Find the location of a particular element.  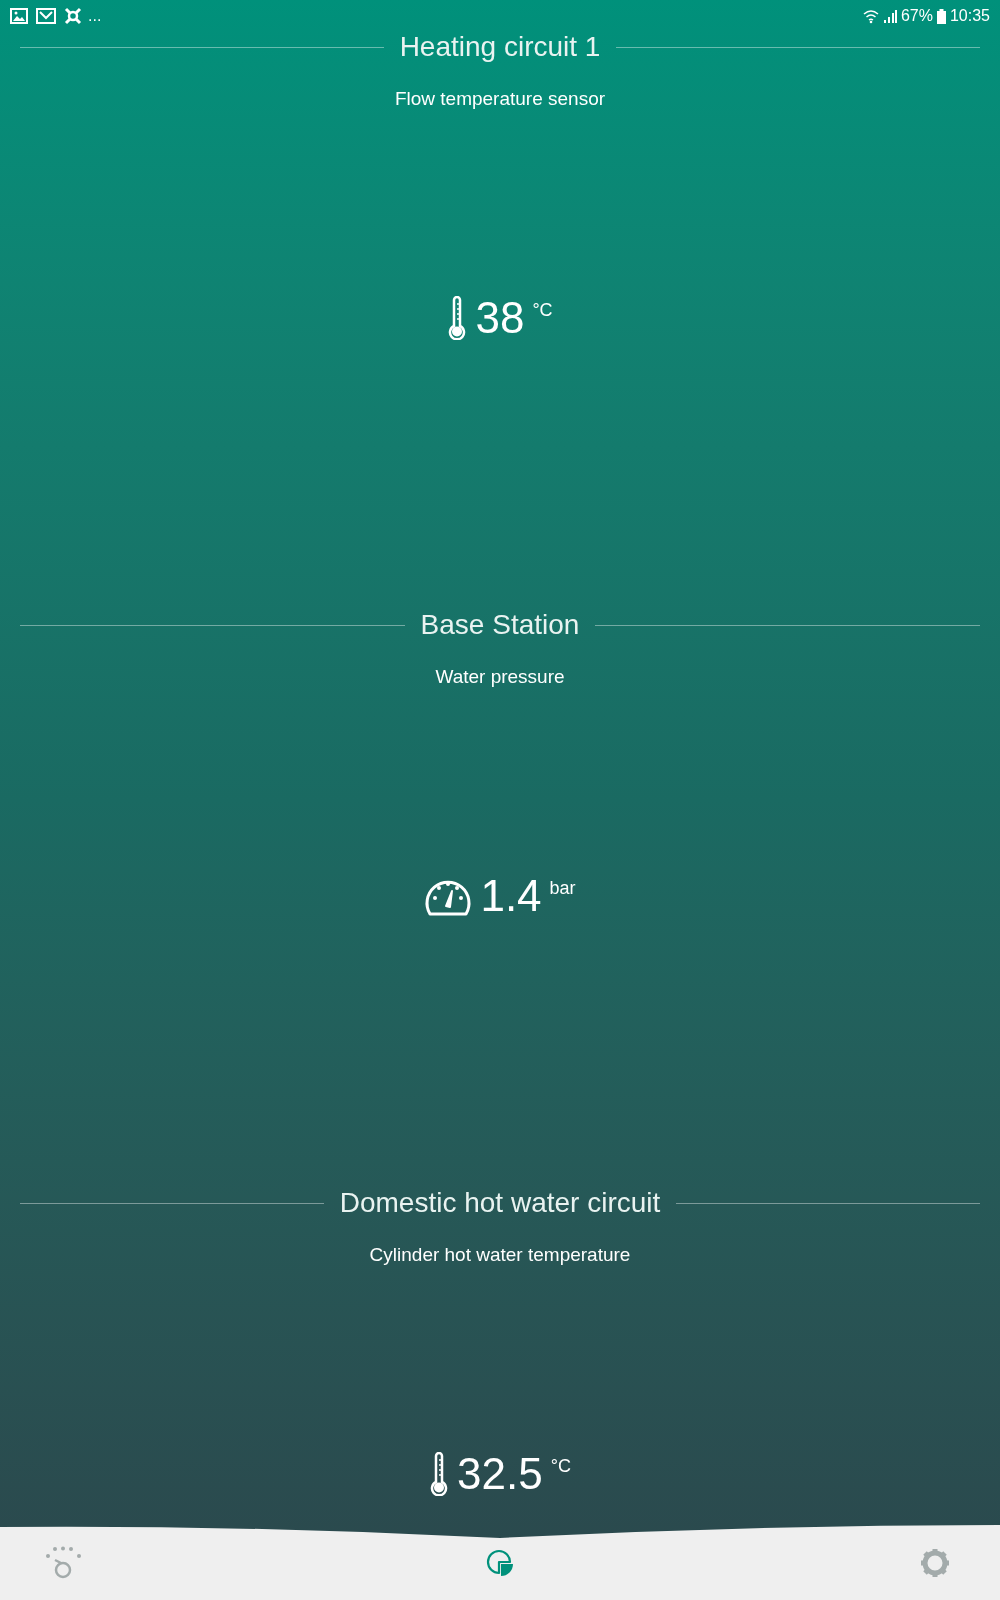

gallery-icon is located at coordinates (19, 16).